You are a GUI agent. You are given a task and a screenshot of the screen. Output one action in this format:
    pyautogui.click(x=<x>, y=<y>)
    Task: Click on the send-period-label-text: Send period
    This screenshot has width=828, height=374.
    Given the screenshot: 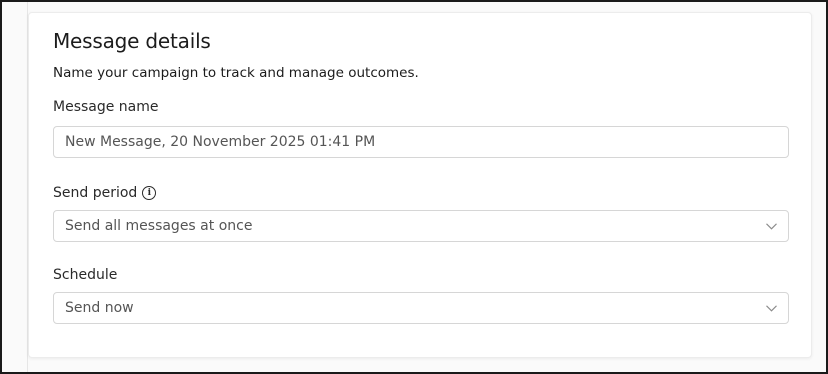 What is the action you would take?
    pyautogui.click(x=95, y=193)
    